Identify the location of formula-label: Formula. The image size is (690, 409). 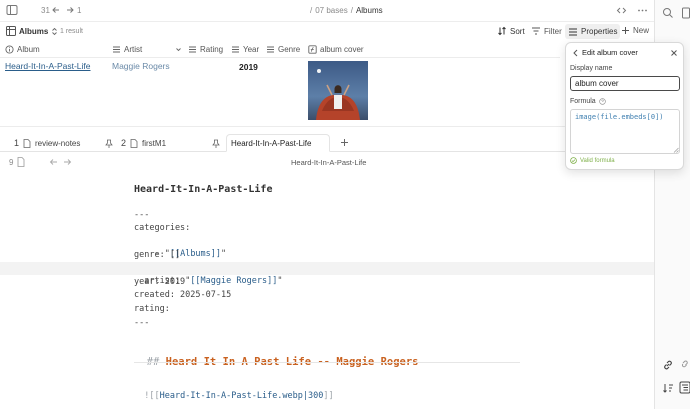
(583, 101).